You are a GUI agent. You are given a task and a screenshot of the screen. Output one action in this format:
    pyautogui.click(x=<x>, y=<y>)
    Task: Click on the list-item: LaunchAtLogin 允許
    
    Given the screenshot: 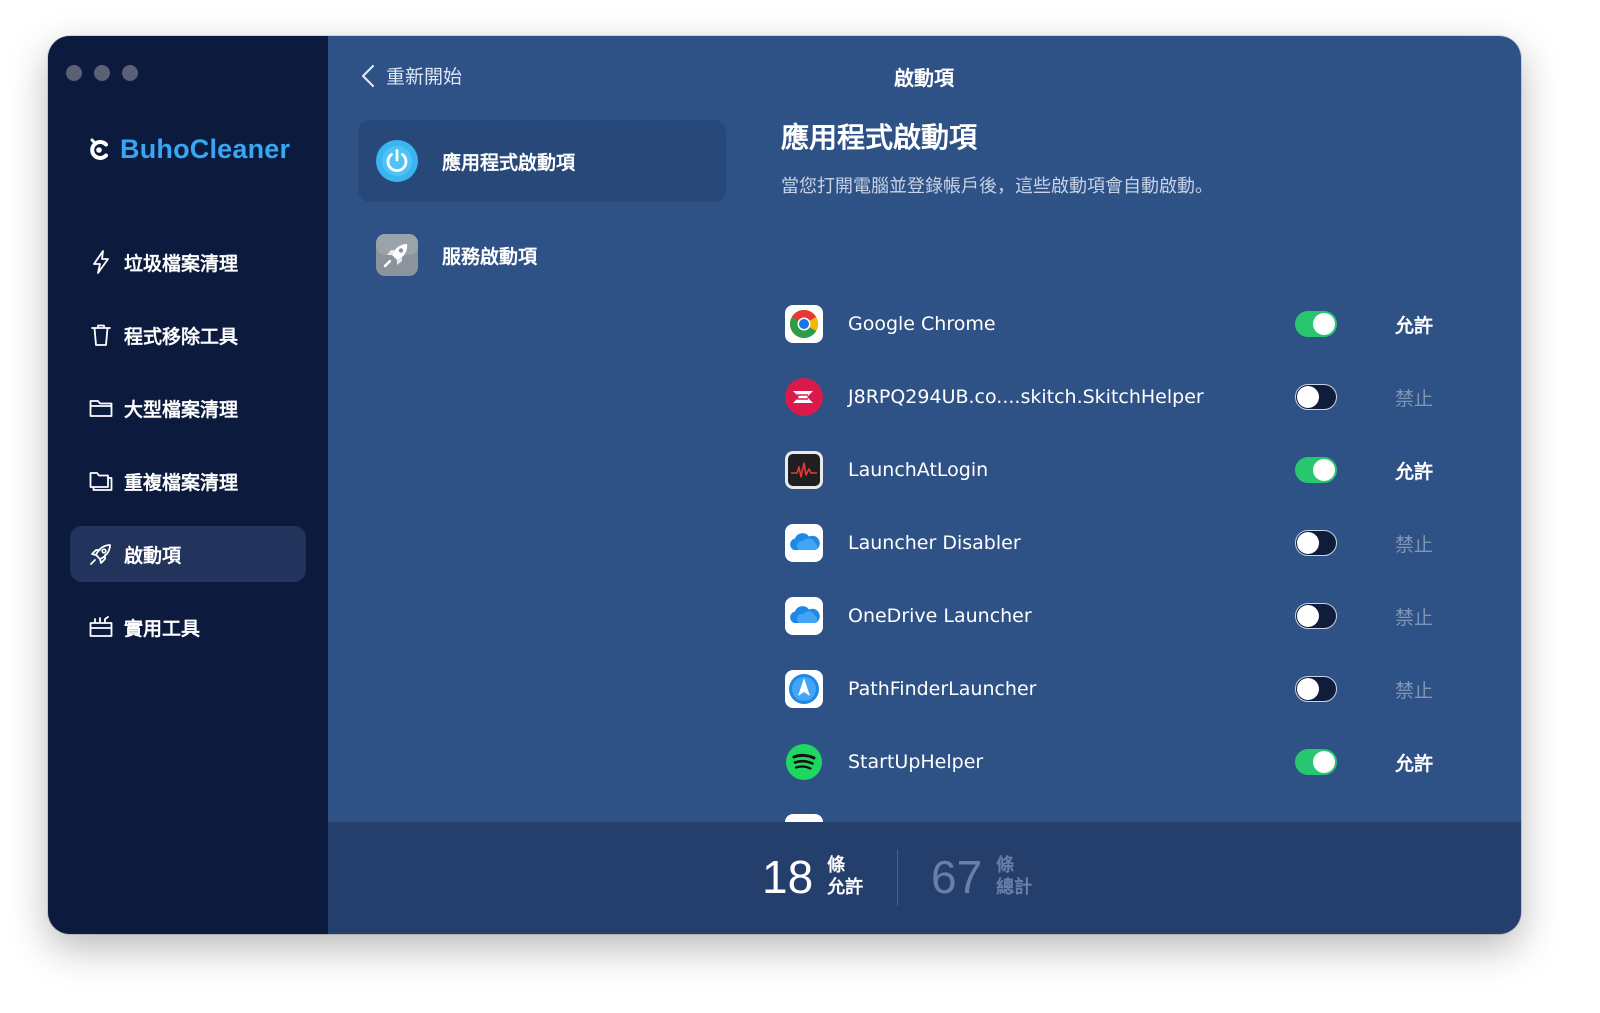 What is the action you would take?
    pyautogui.click(x=1121, y=470)
    